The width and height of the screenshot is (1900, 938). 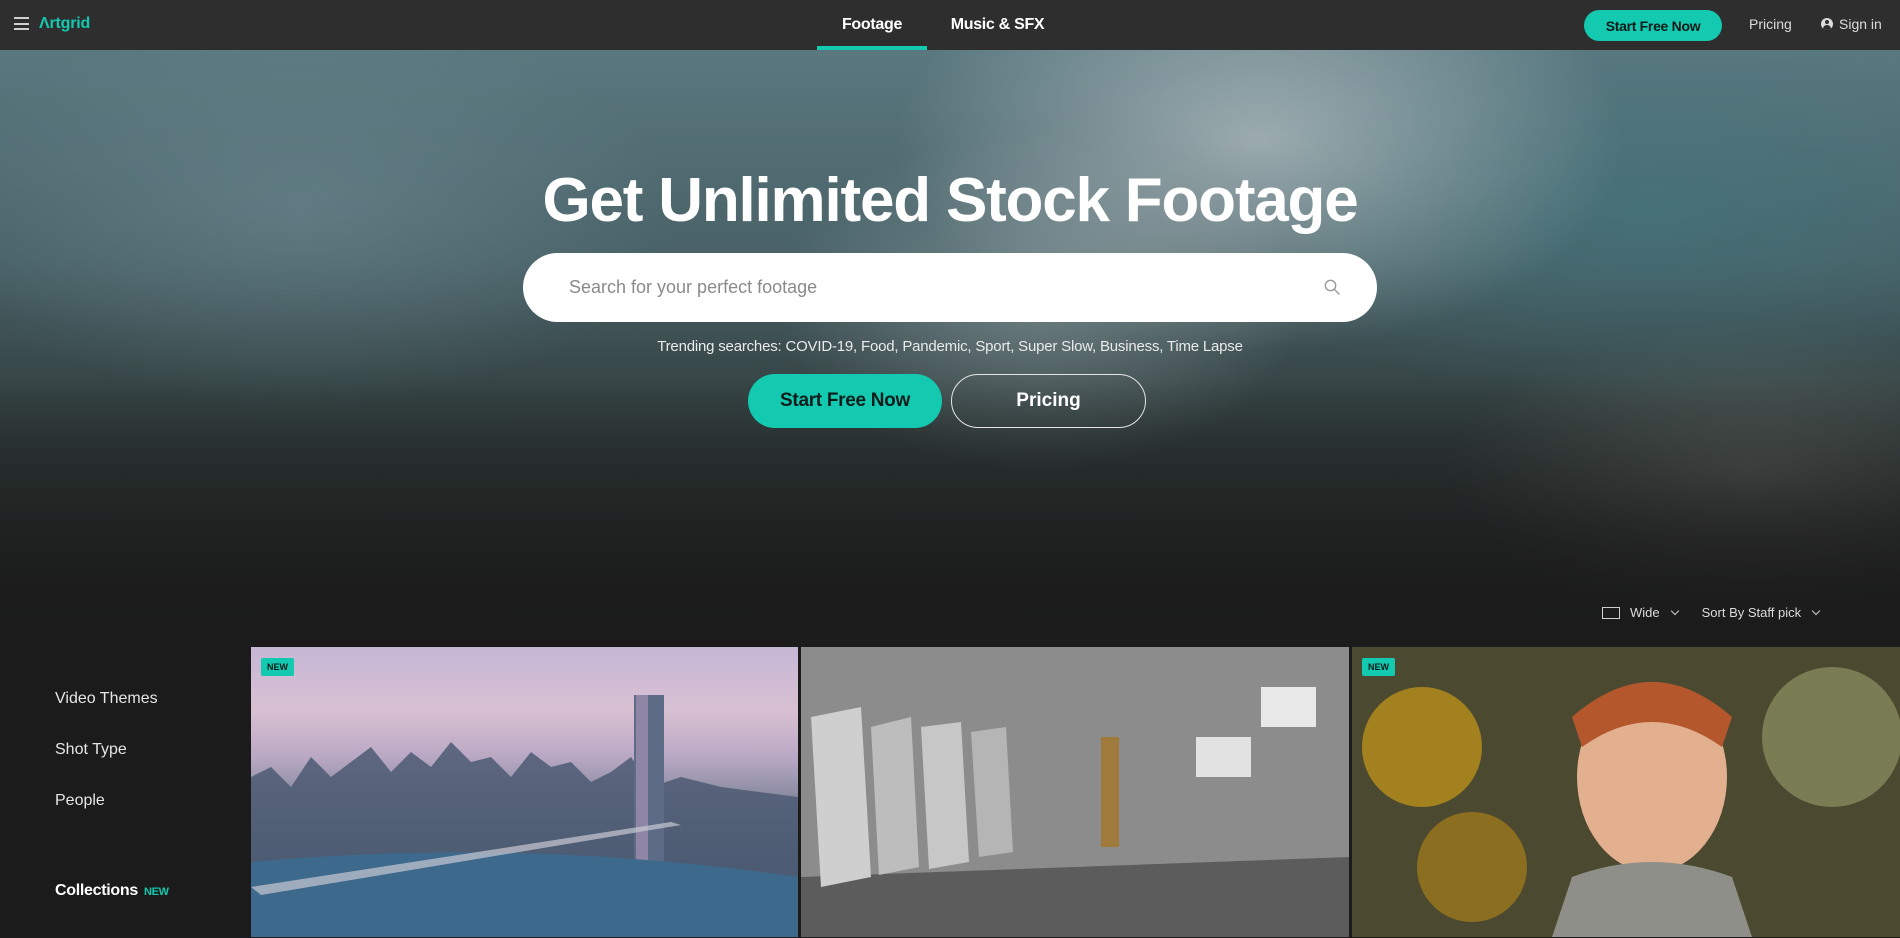 I want to click on sort-label: Sort By Staff pick, so click(x=1751, y=612).